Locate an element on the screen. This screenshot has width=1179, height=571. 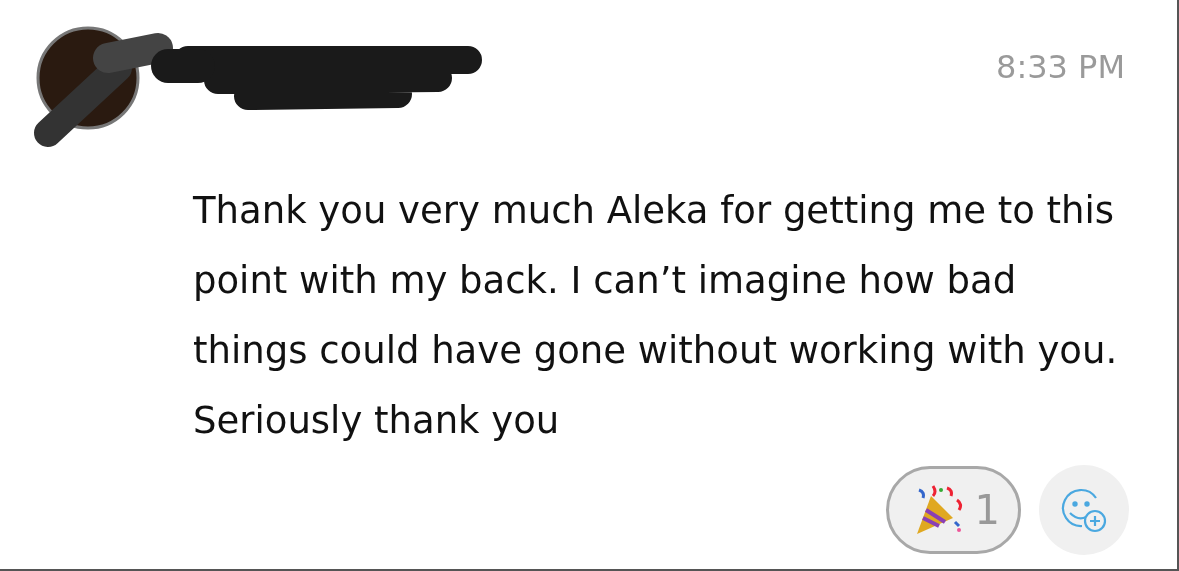
reaction-button: 1 is located at coordinates (953, 510).